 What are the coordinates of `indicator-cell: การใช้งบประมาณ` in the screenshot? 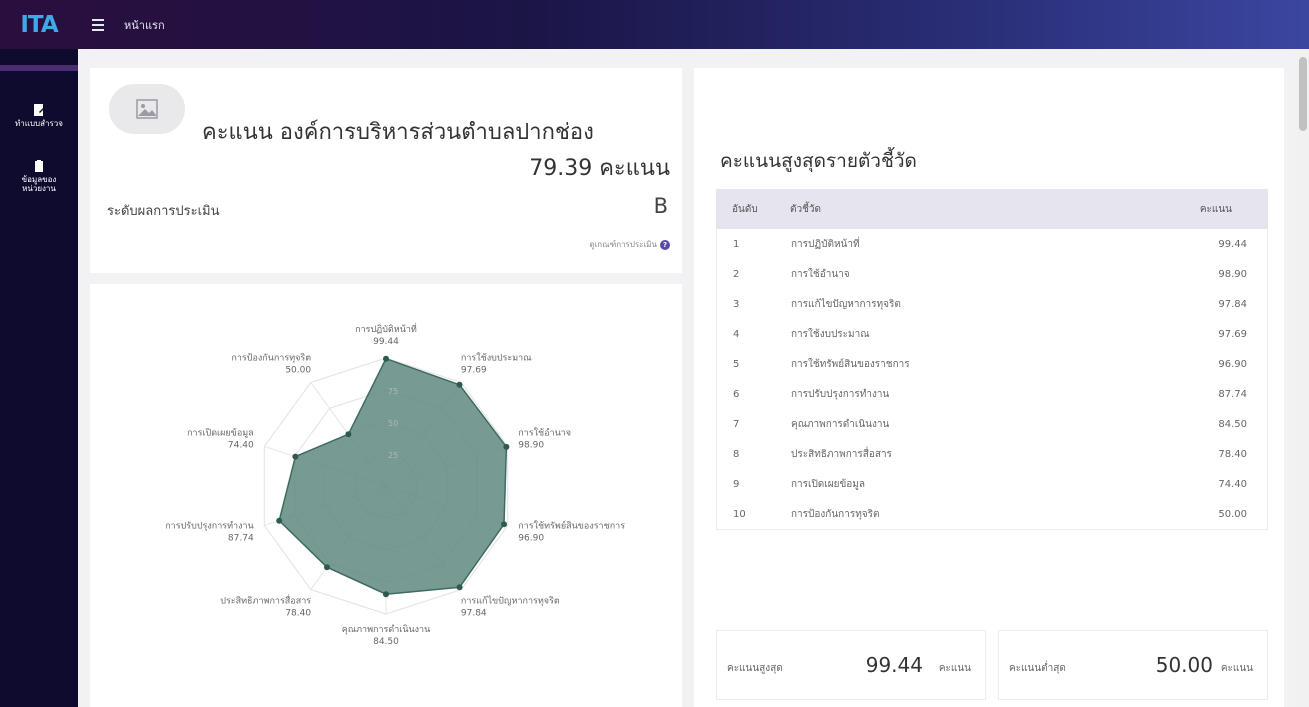 It's located at (830, 334).